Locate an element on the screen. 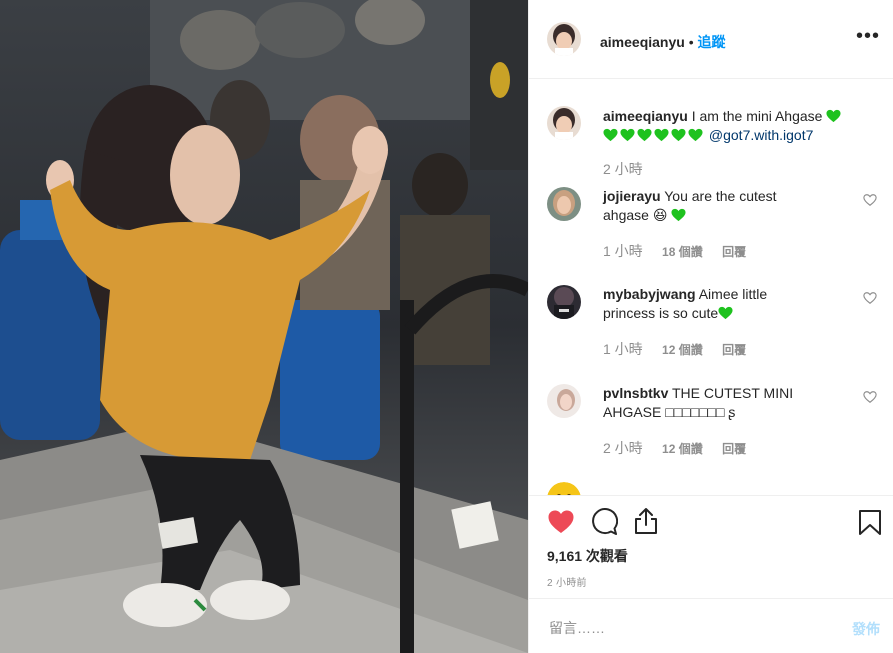 The width and height of the screenshot is (893, 653). comment-body: Aimee little is located at coordinates (733, 294).